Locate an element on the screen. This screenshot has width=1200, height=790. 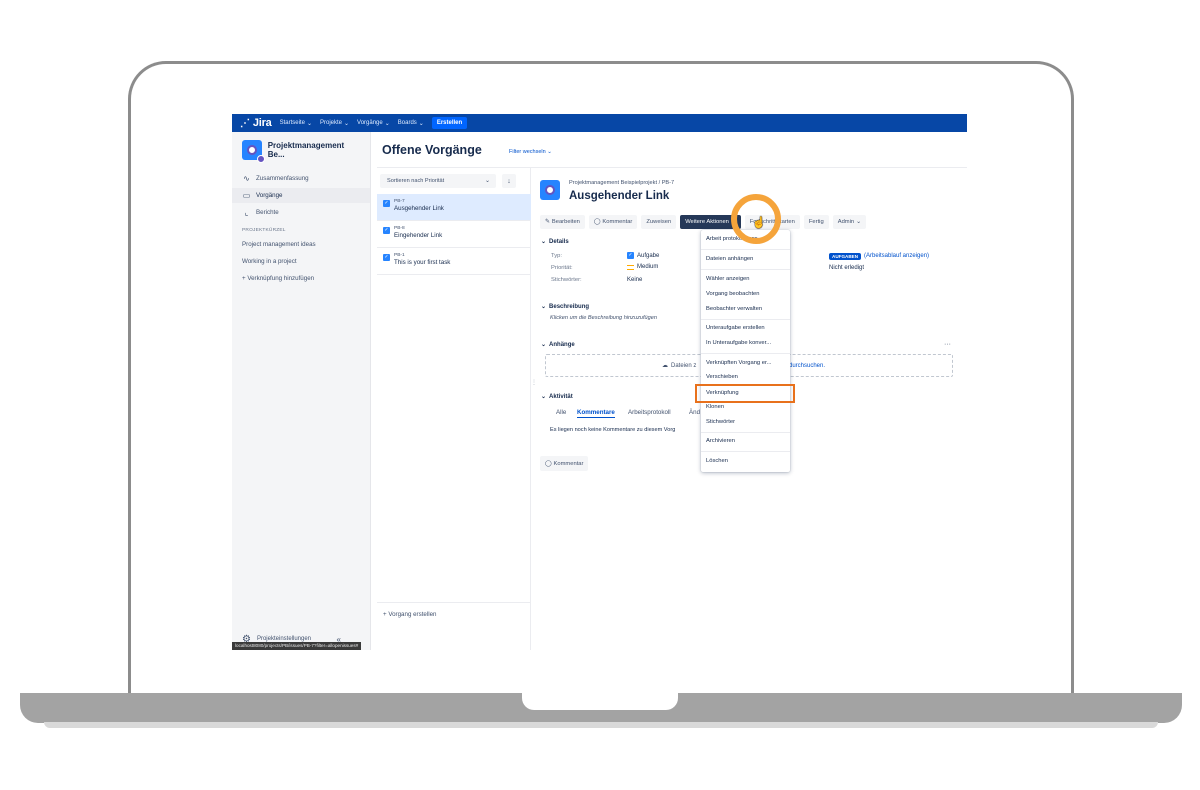
filter-switch-label: Filter wechseln is located at coordinates (527, 152).